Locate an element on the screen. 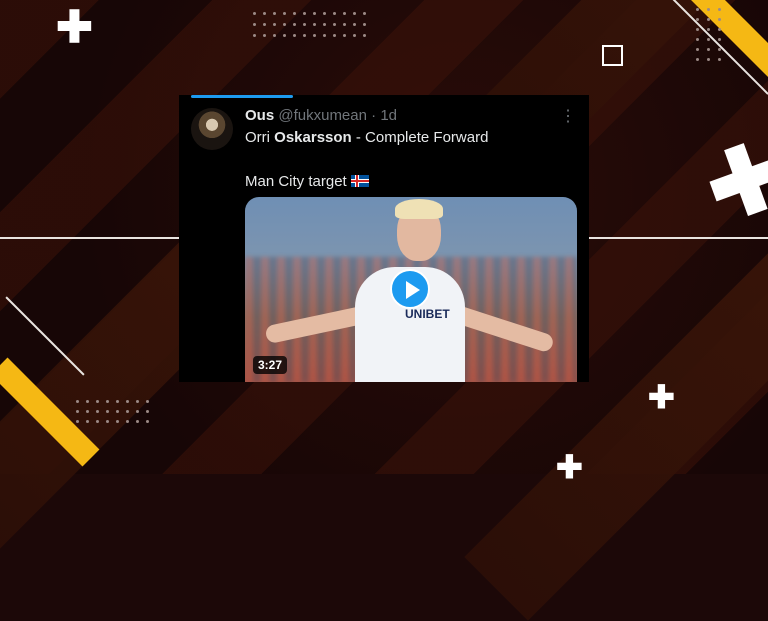 This screenshot has height=621, width=768. tweet-text-line2: Man City target is located at coordinates (307, 181).